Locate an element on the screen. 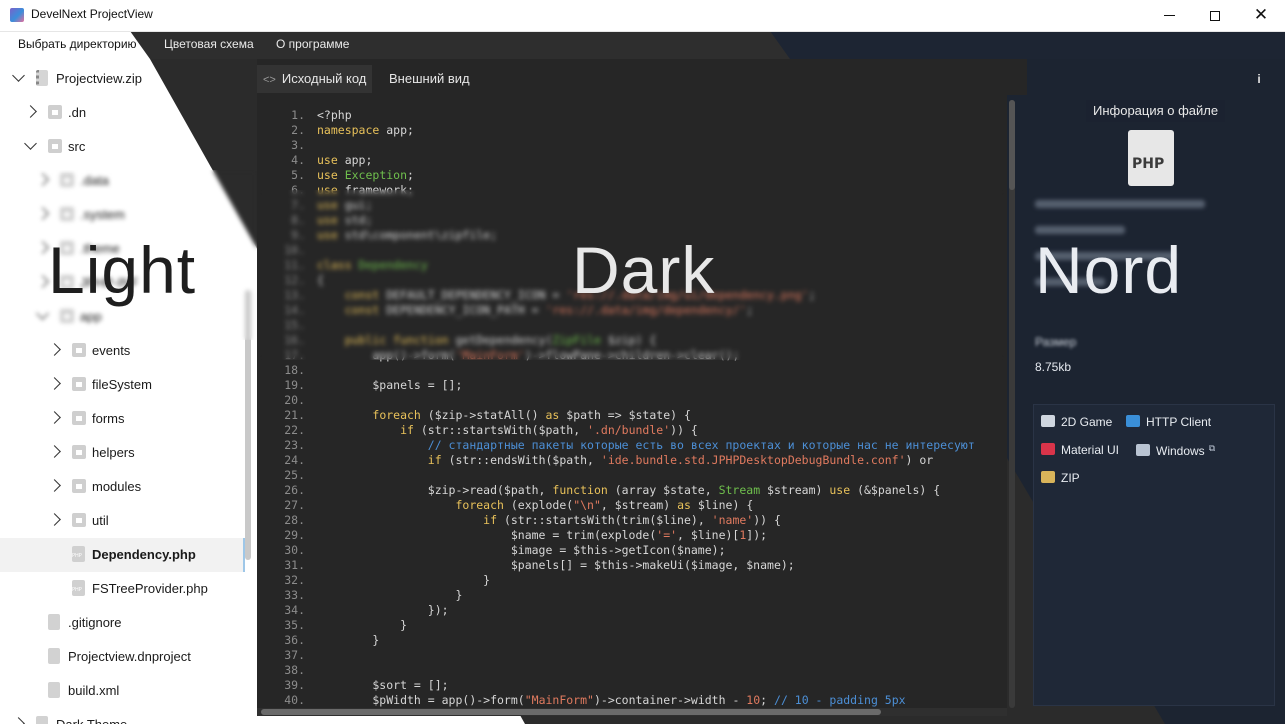  line-number: 14. is located at coordinates (294, 310).